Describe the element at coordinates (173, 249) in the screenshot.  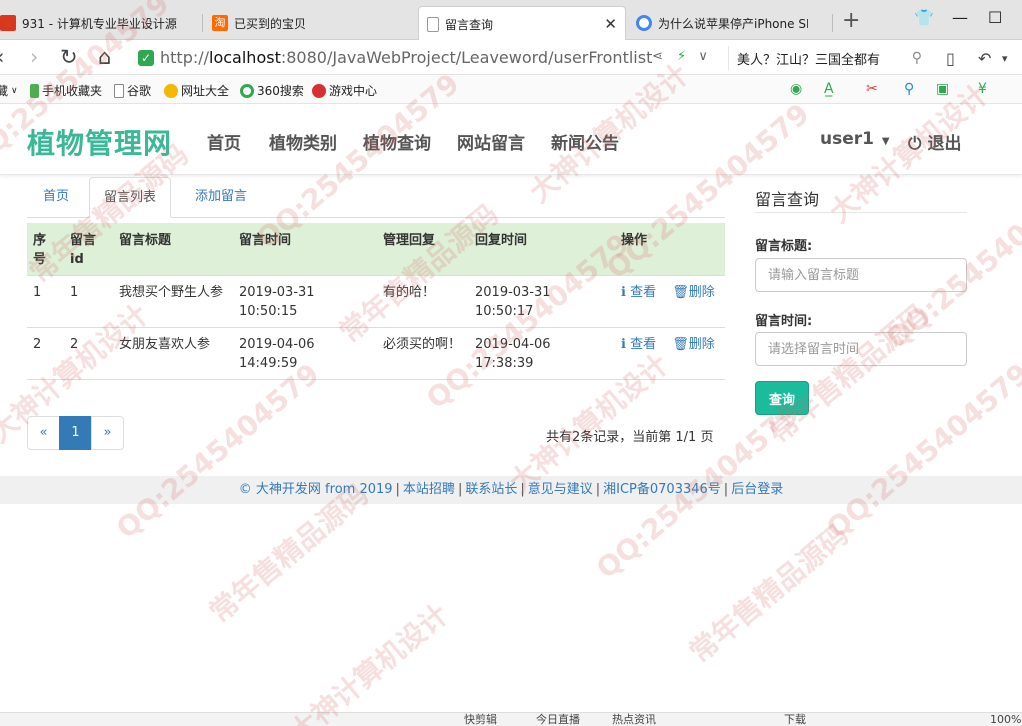
I see `col-header-title: 留言标题` at that location.